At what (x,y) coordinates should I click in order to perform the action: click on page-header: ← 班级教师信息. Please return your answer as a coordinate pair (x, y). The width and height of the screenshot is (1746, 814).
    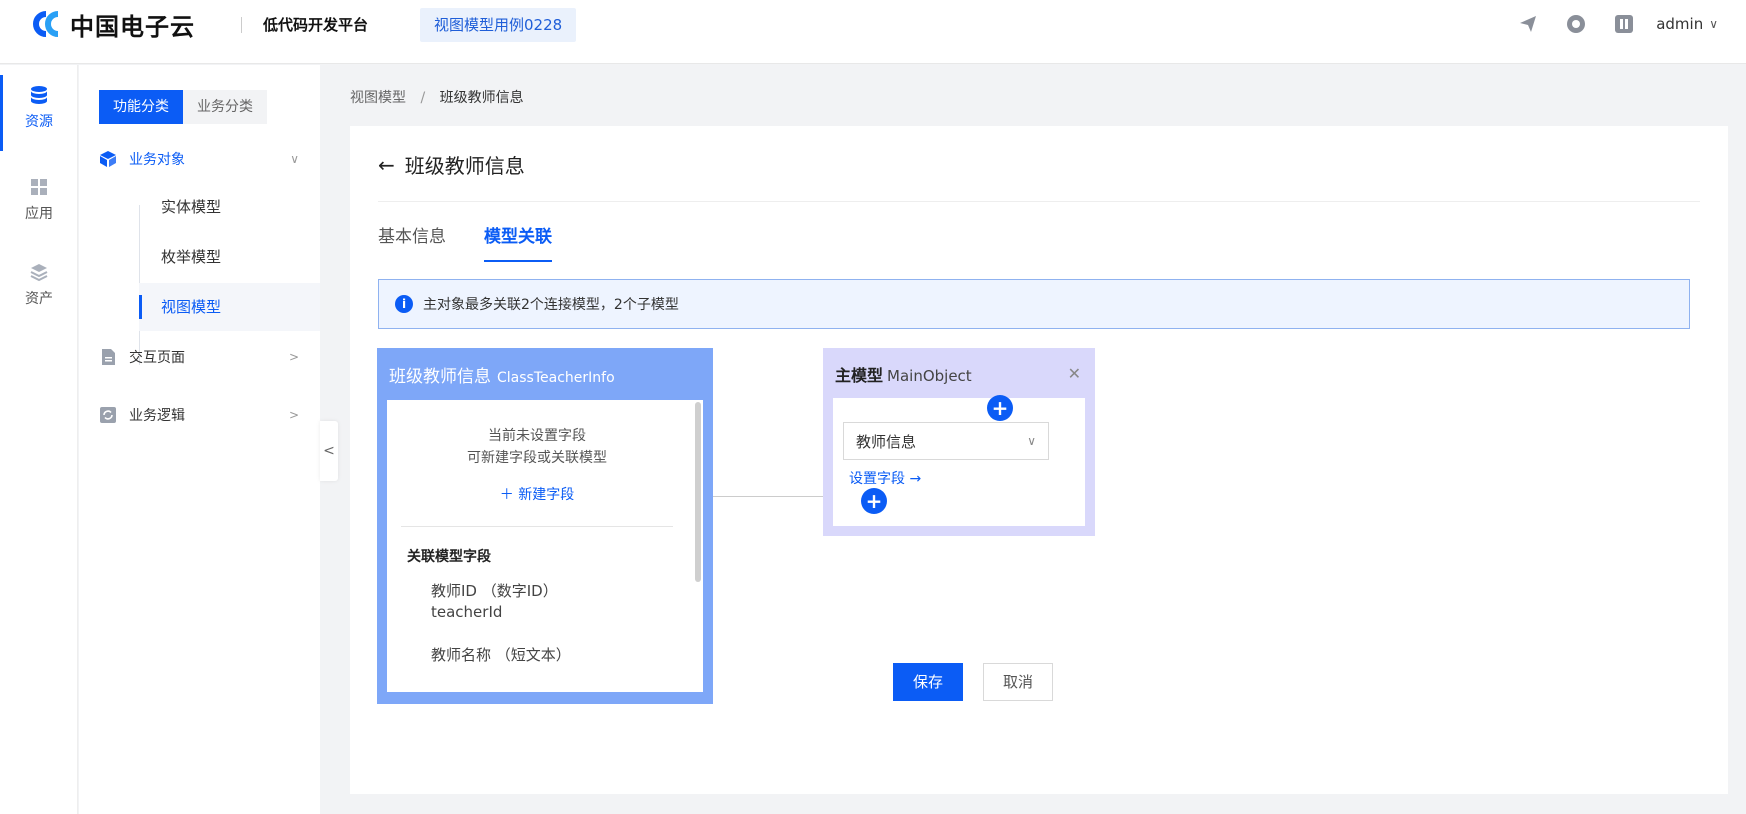
    Looking at the image, I should click on (451, 164).